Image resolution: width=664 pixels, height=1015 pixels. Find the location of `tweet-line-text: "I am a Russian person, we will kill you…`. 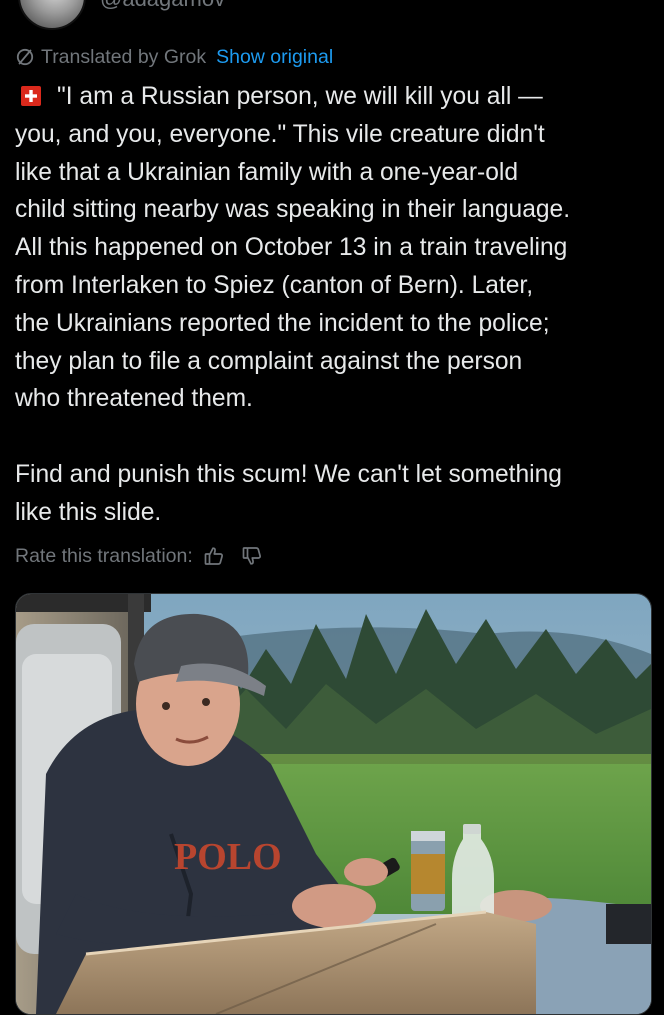

tweet-line-text: "I am a Russian person, we will kill you… is located at coordinates (300, 96).